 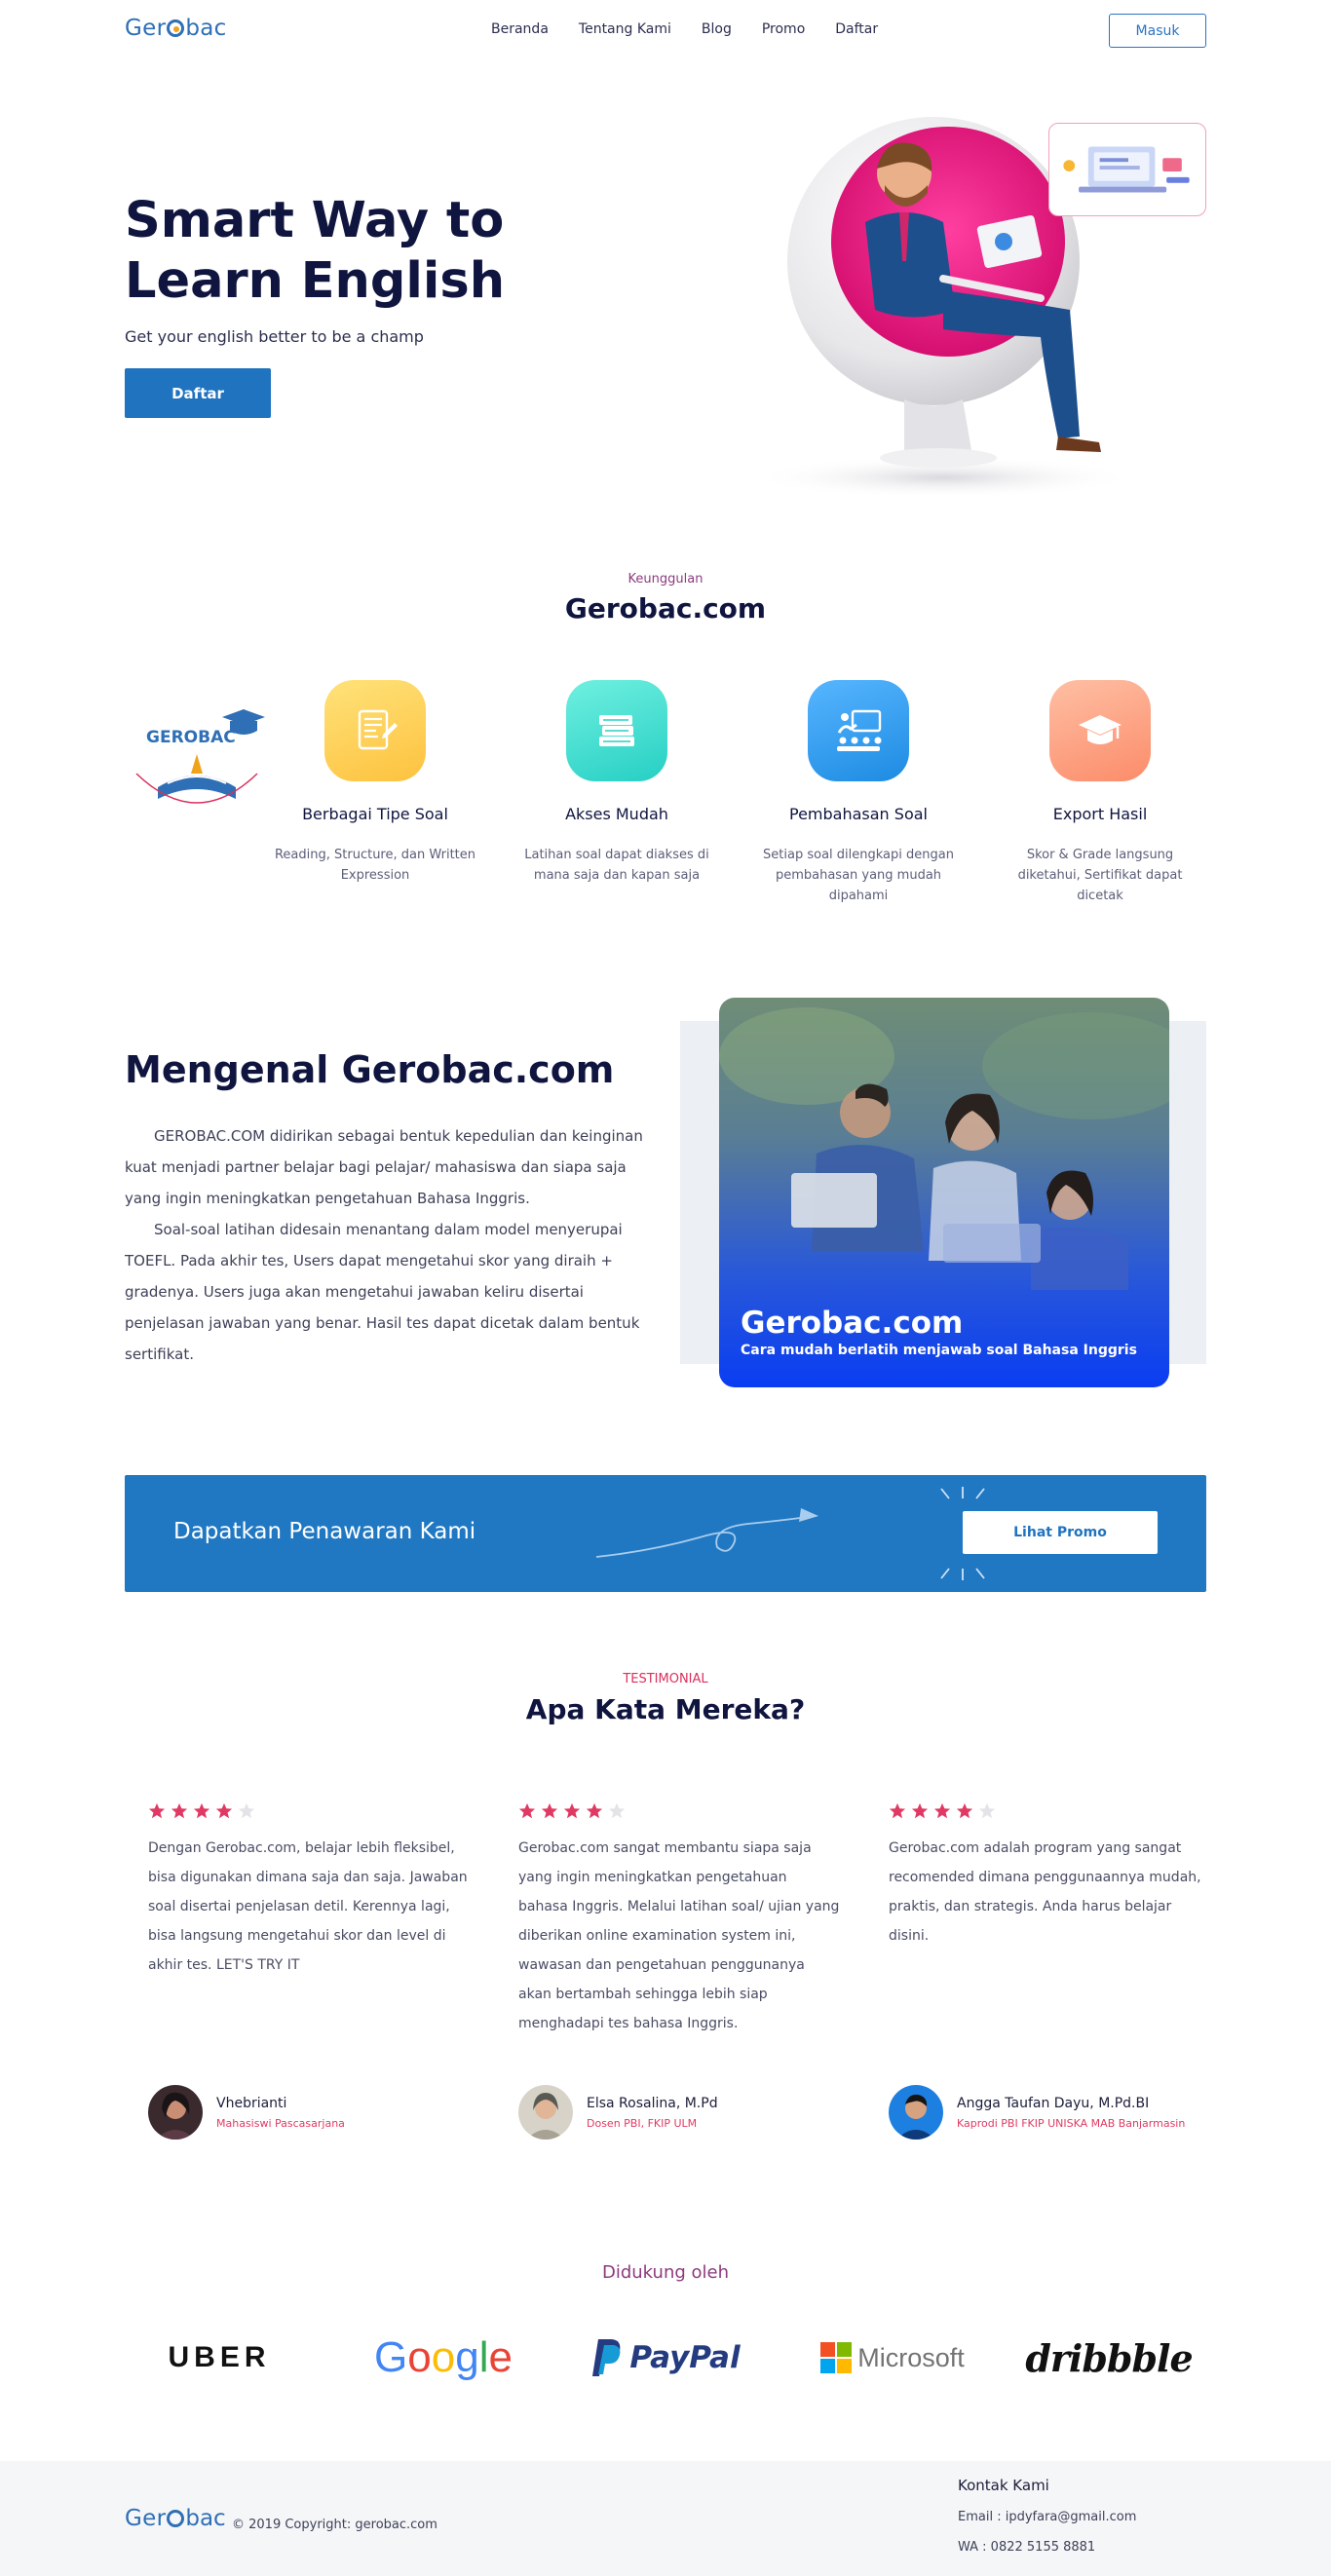 I want to click on nav-item-tentang-kami: Tentang Kami, so click(x=625, y=29).